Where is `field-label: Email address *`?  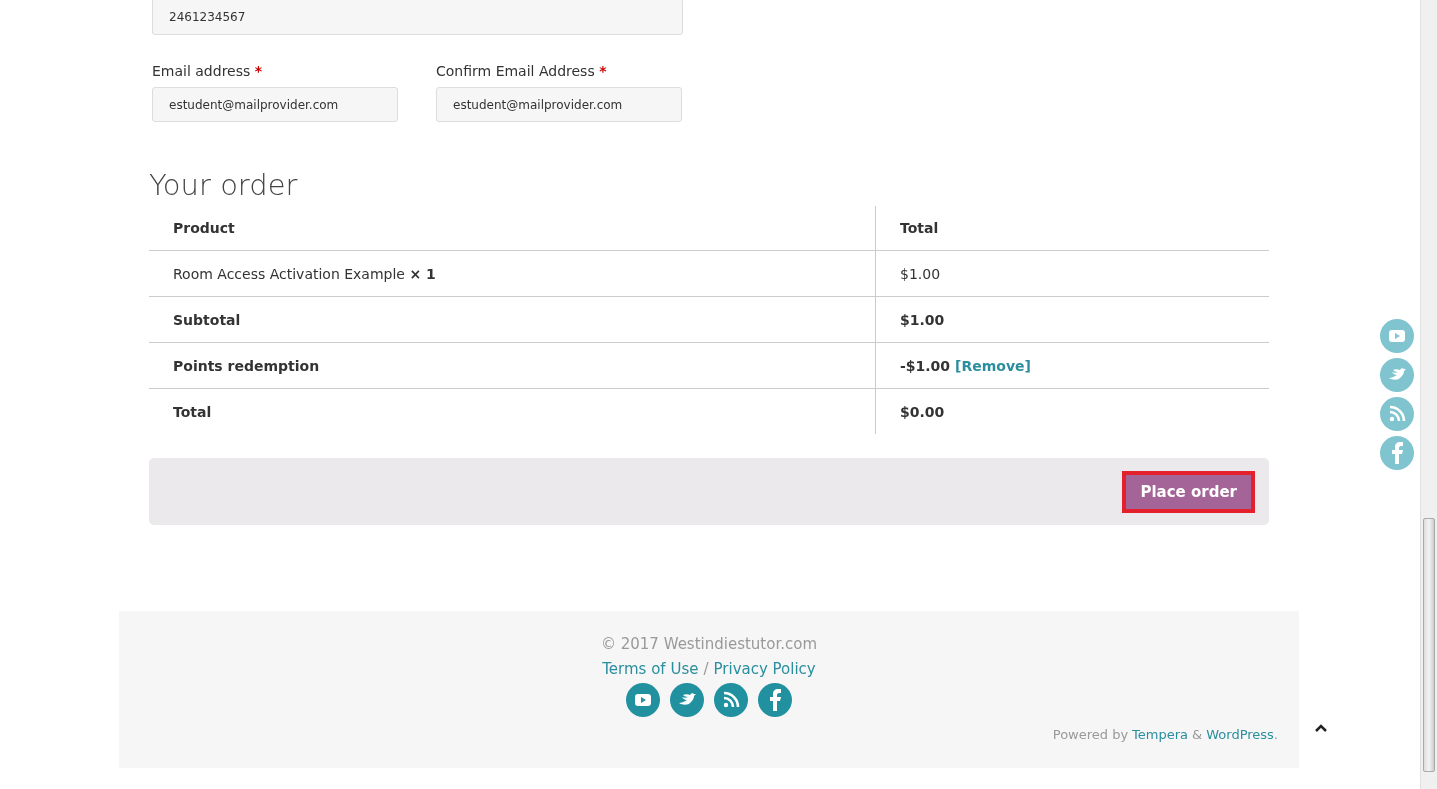 field-label: Email address * is located at coordinates (208, 71).